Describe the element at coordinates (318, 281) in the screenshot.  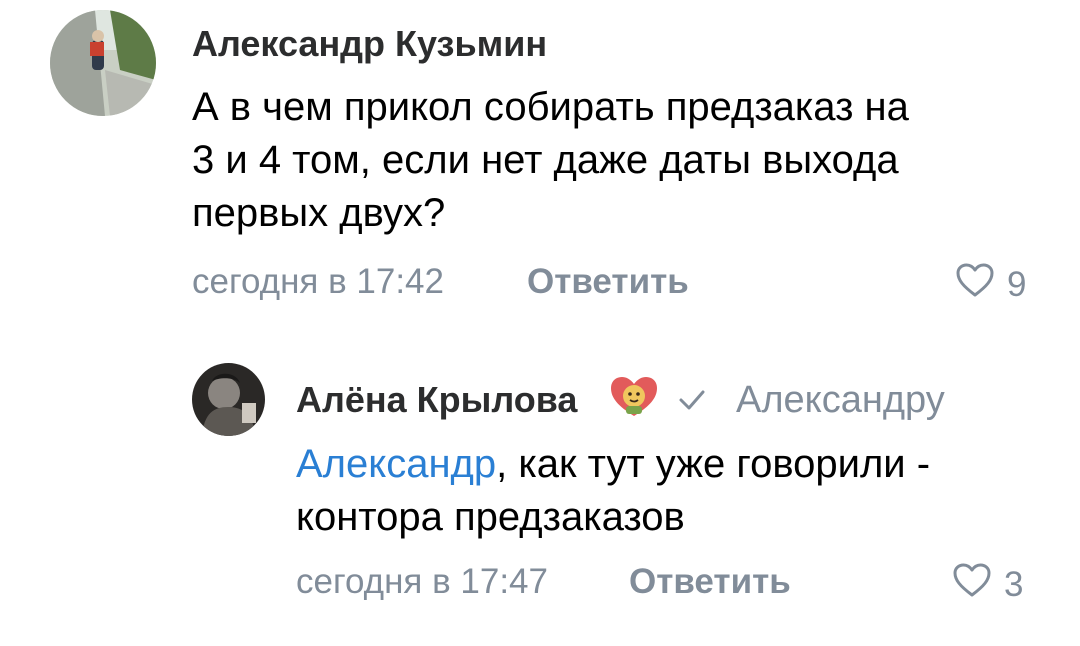
I see `comment-timestamp: сегодня в 17:42` at that location.